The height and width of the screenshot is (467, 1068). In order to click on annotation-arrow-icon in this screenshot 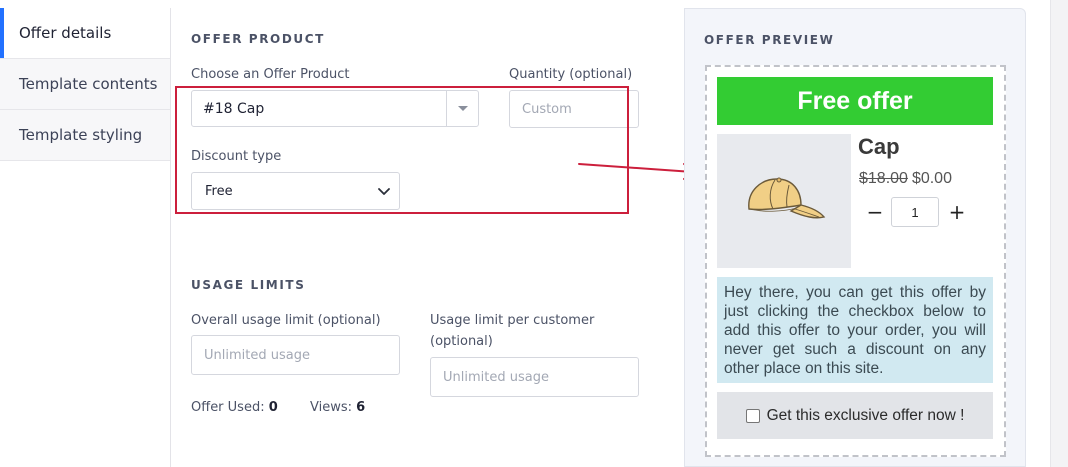, I will do `click(637, 171)`.